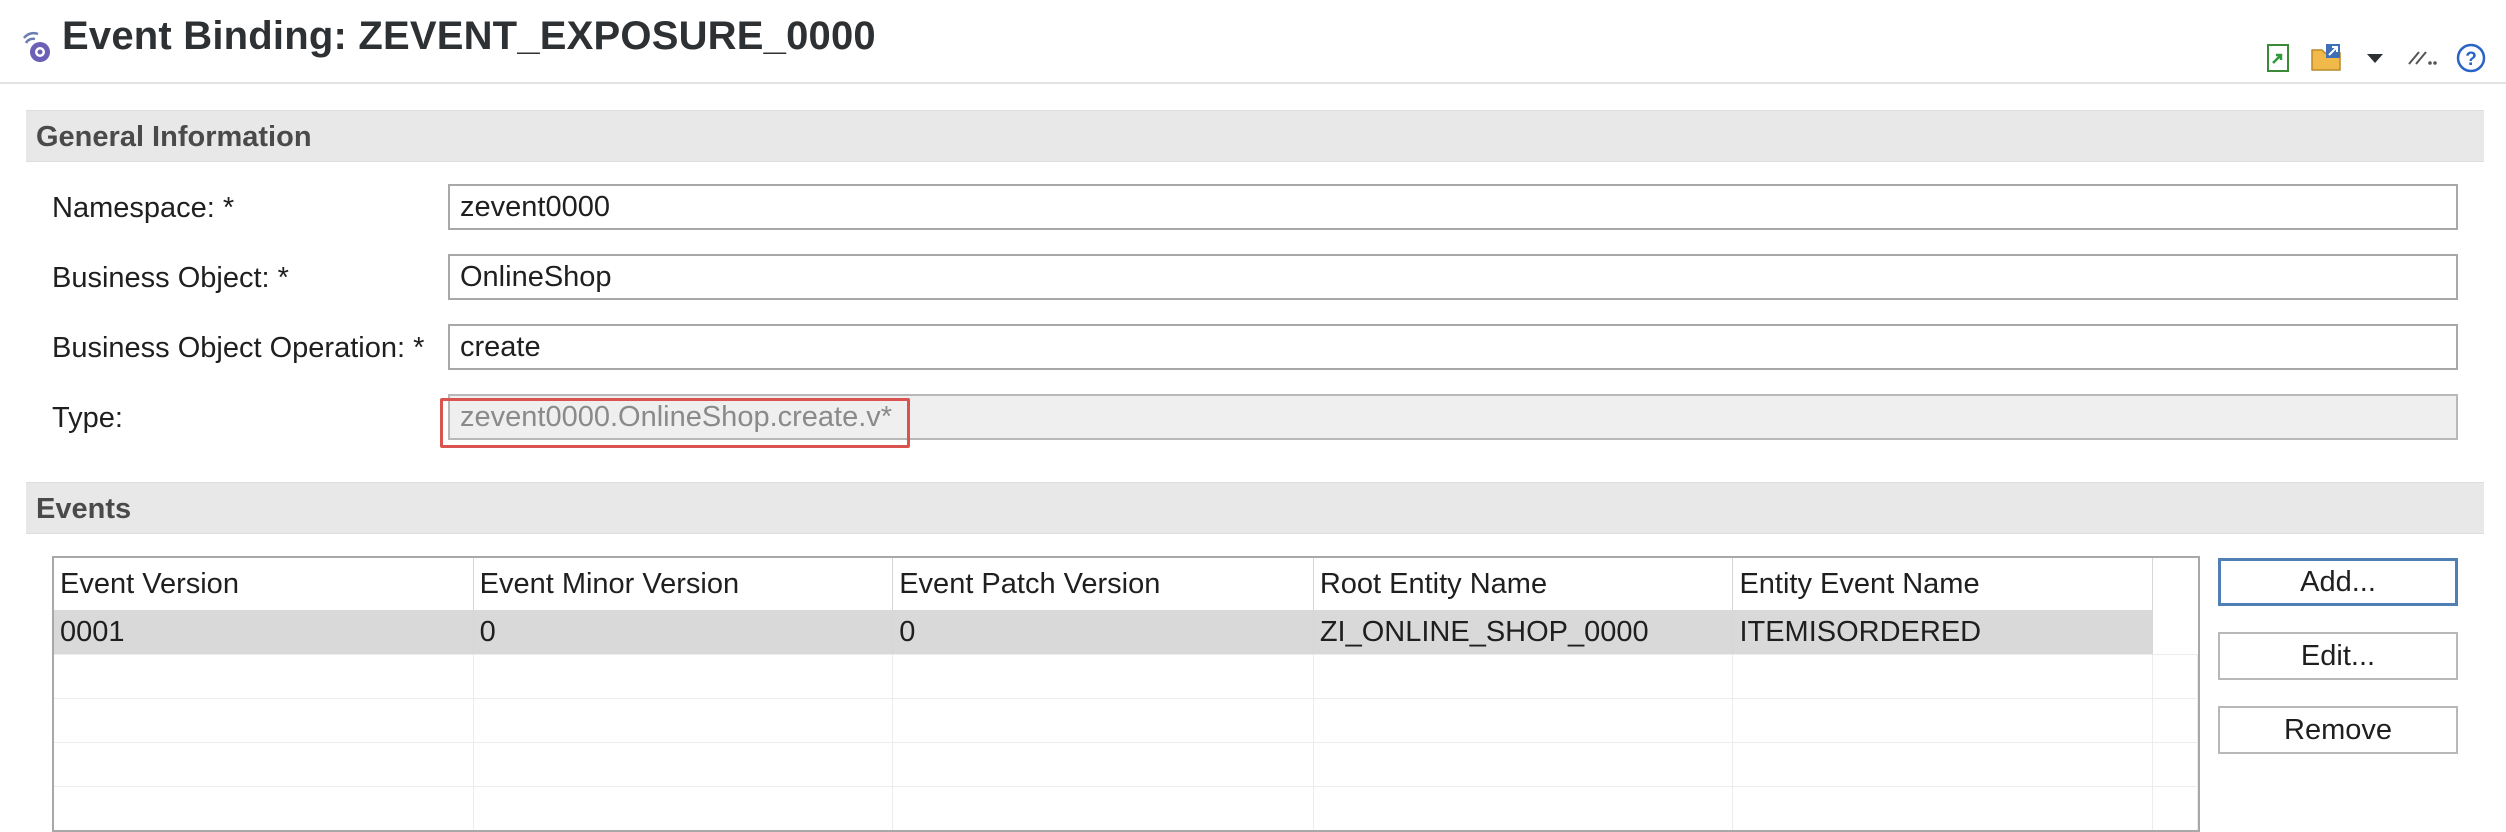  What do you see at coordinates (170, 278) in the screenshot?
I see `business-object-label: Business Object: *` at bounding box center [170, 278].